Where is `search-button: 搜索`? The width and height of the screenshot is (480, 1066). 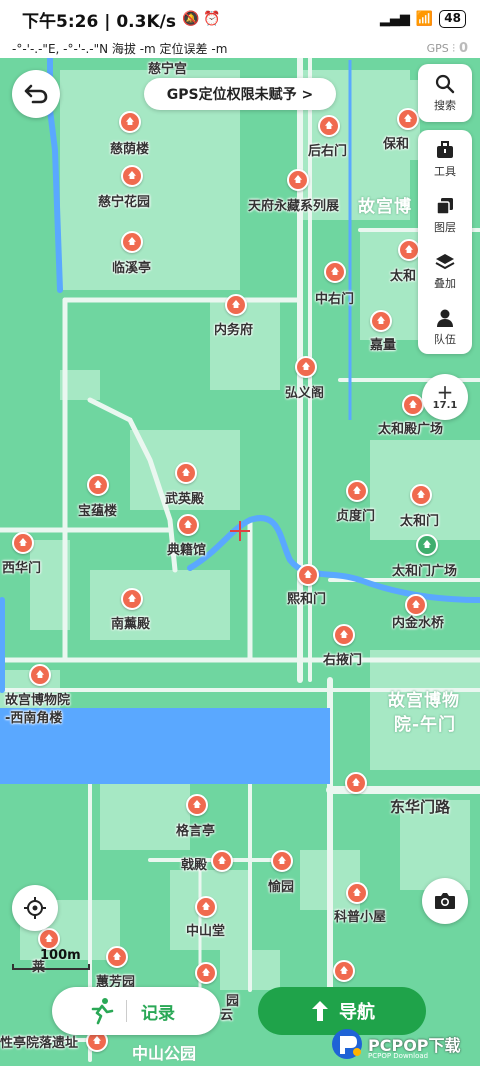 search-button: 搜索 is located at coordinates (445, 93).